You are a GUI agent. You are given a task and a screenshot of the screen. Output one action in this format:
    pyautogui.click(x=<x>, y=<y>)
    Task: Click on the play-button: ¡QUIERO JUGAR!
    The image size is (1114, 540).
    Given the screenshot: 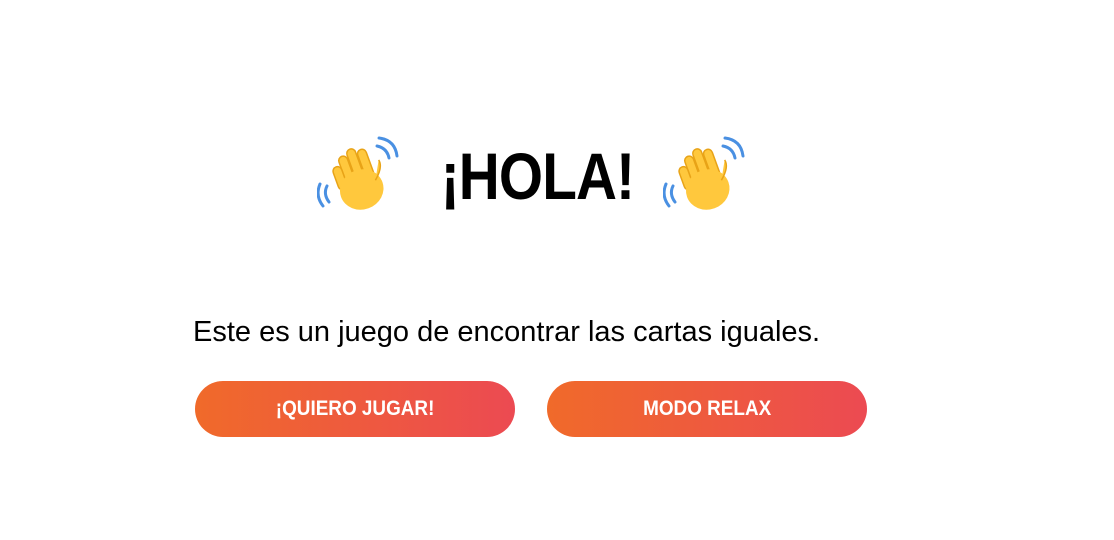 What is the action you would take?
    pyautogui.click(x=355, y=409)
    